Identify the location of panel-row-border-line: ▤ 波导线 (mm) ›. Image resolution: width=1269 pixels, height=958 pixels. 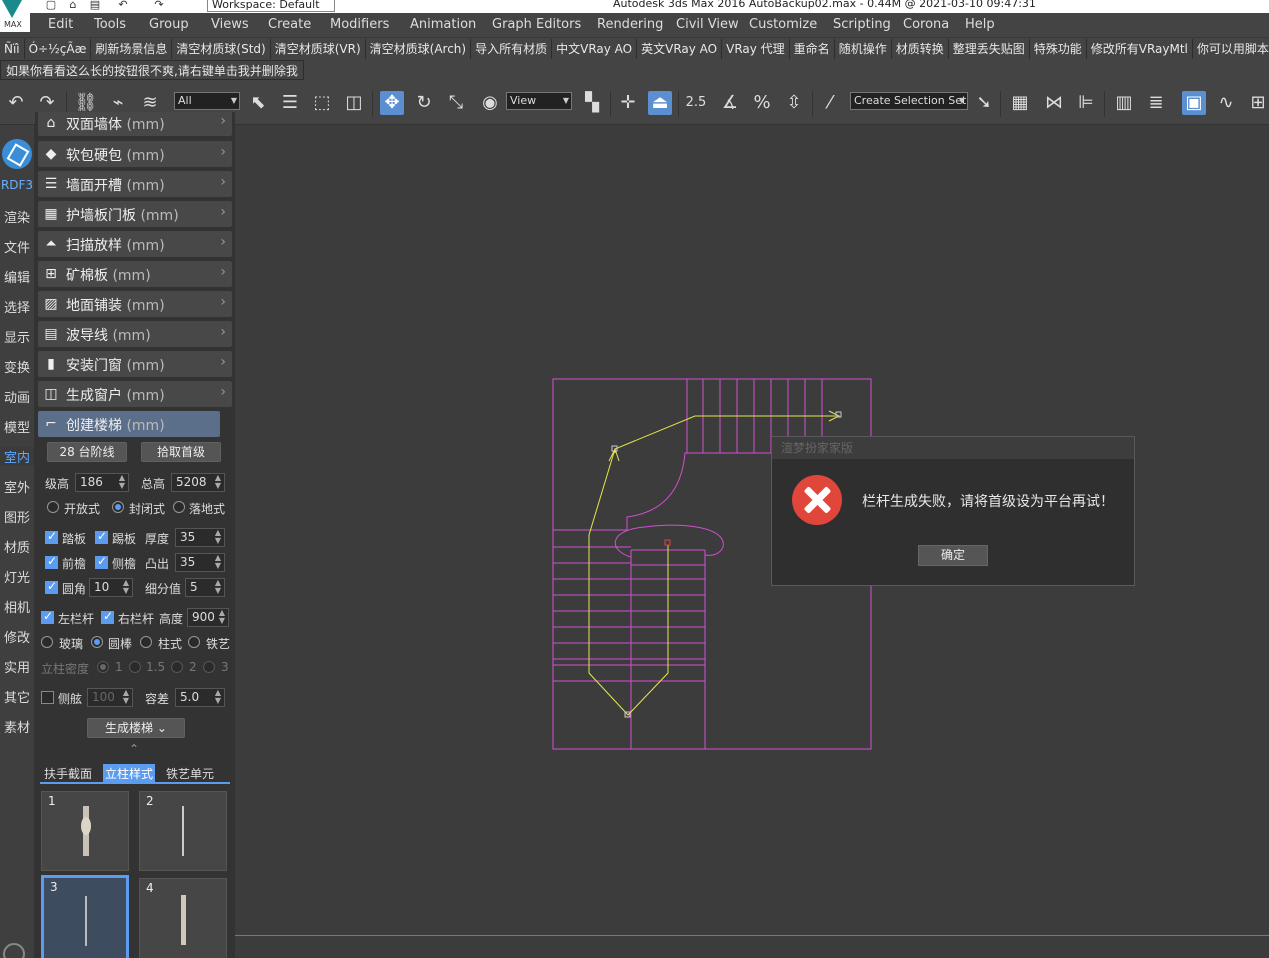
(135, 334).